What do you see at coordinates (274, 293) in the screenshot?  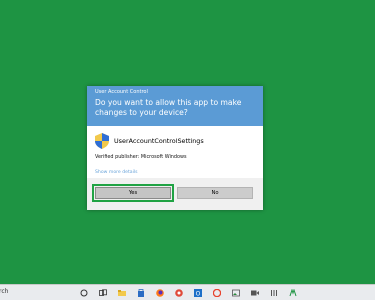 I see `mixer-icon` at bounding box center [274, 293].